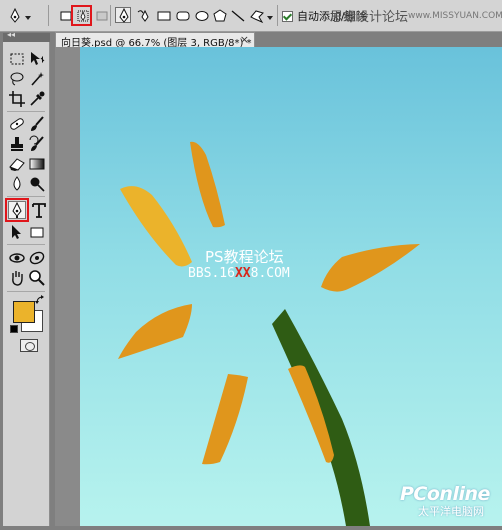 This screenshot has height=530, width=502. I want to click on 3d-rotate-icon, so click(17, 258).